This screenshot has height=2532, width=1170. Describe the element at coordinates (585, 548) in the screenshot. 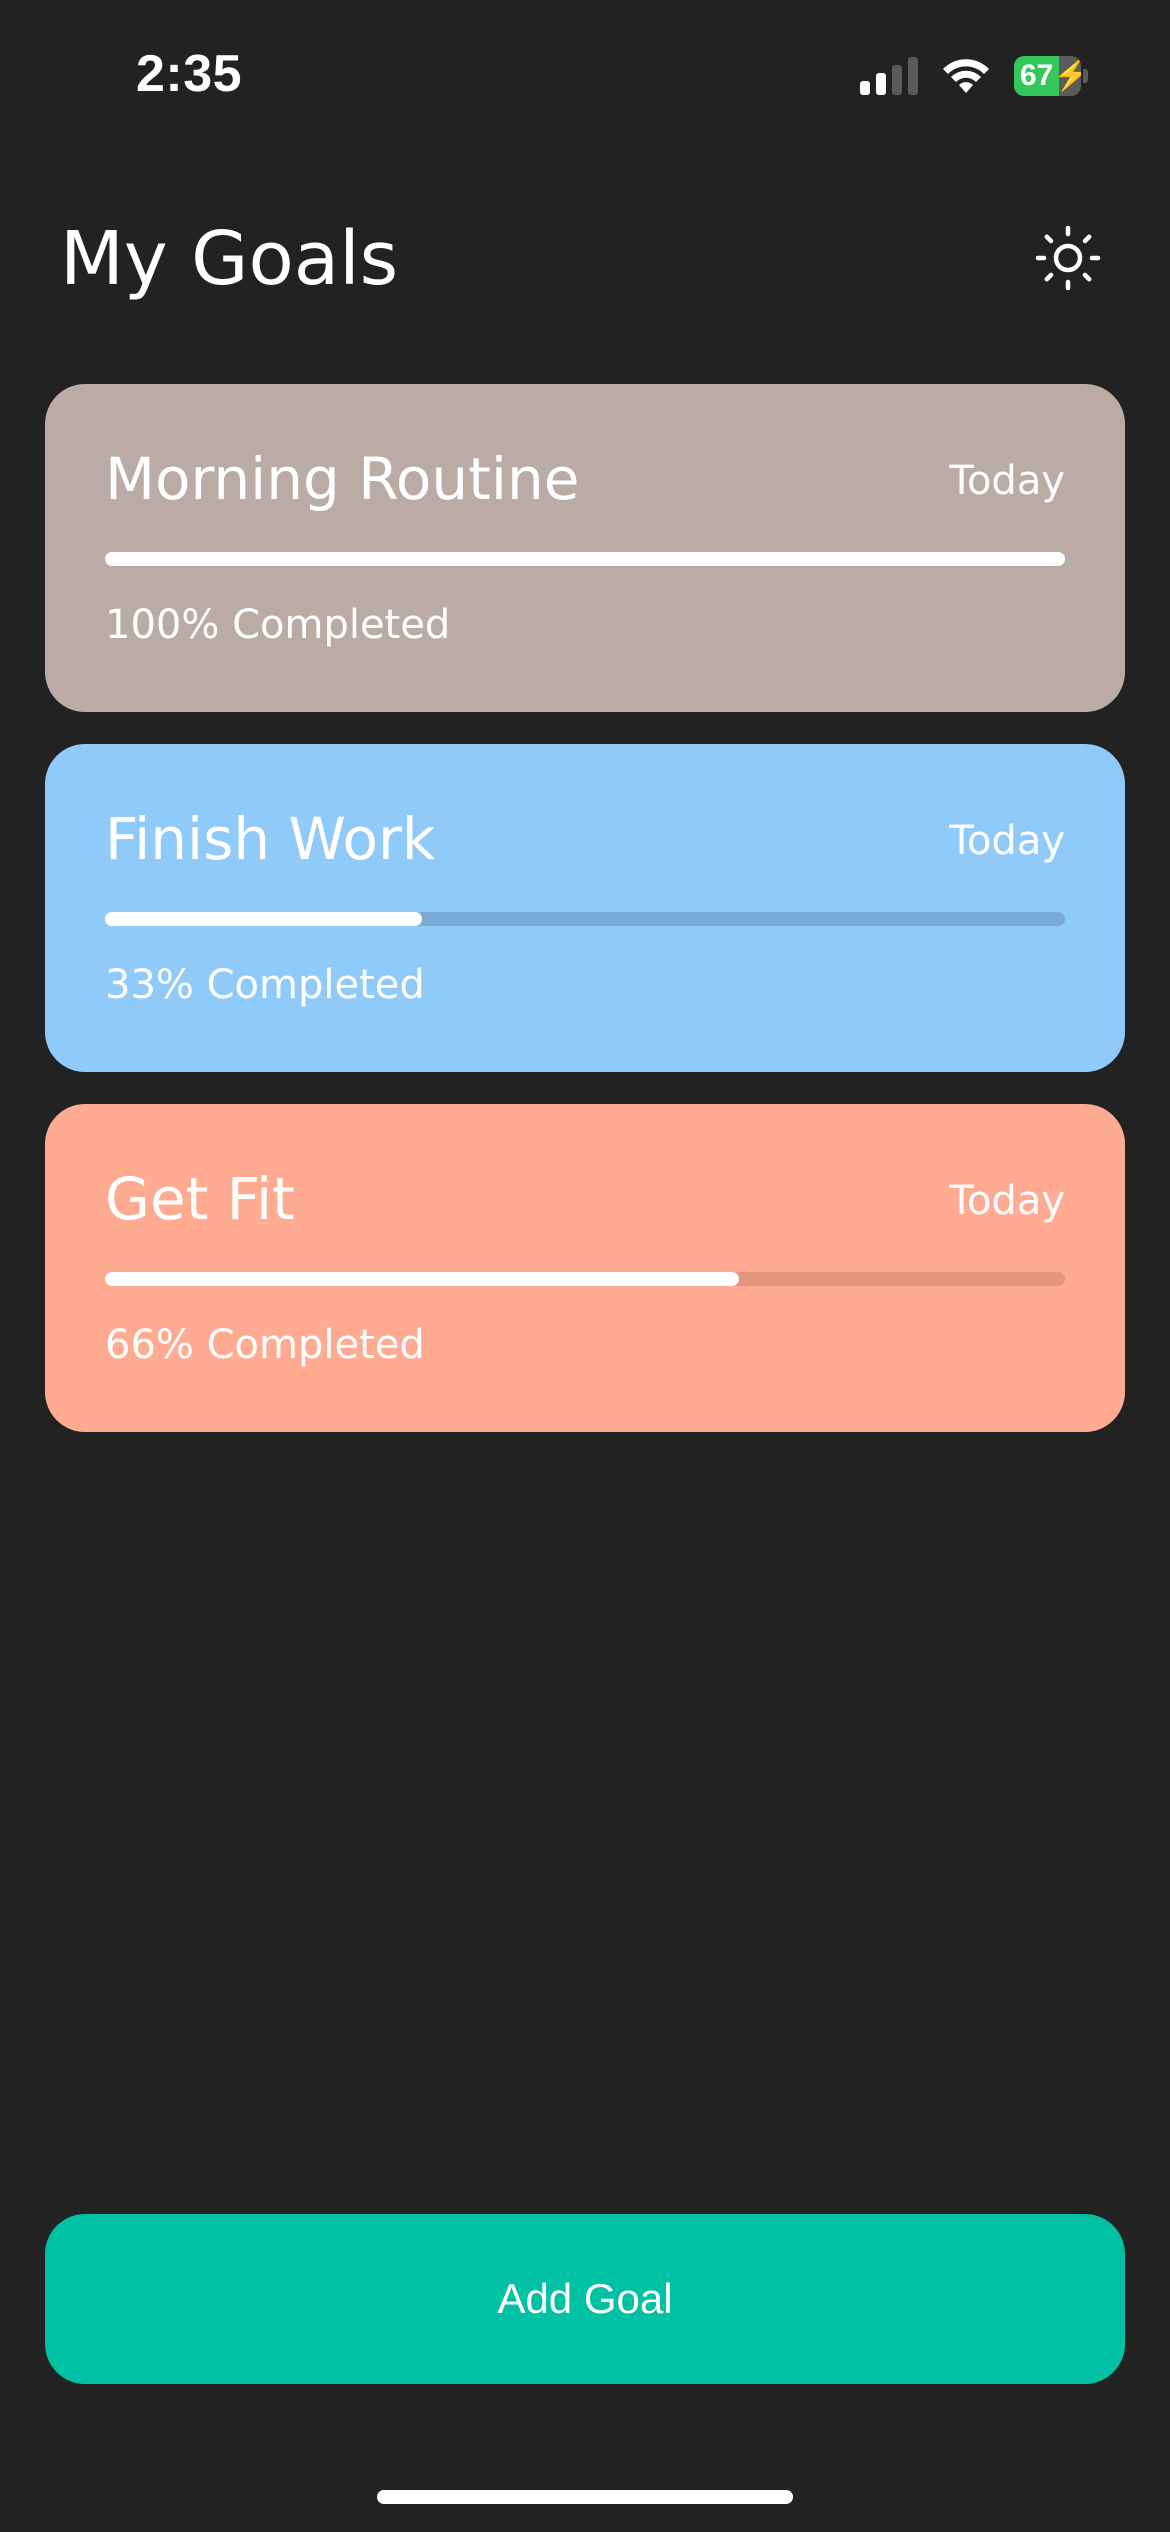

I see `goal-card: Morning Routine Today 100% Completed` at that location.